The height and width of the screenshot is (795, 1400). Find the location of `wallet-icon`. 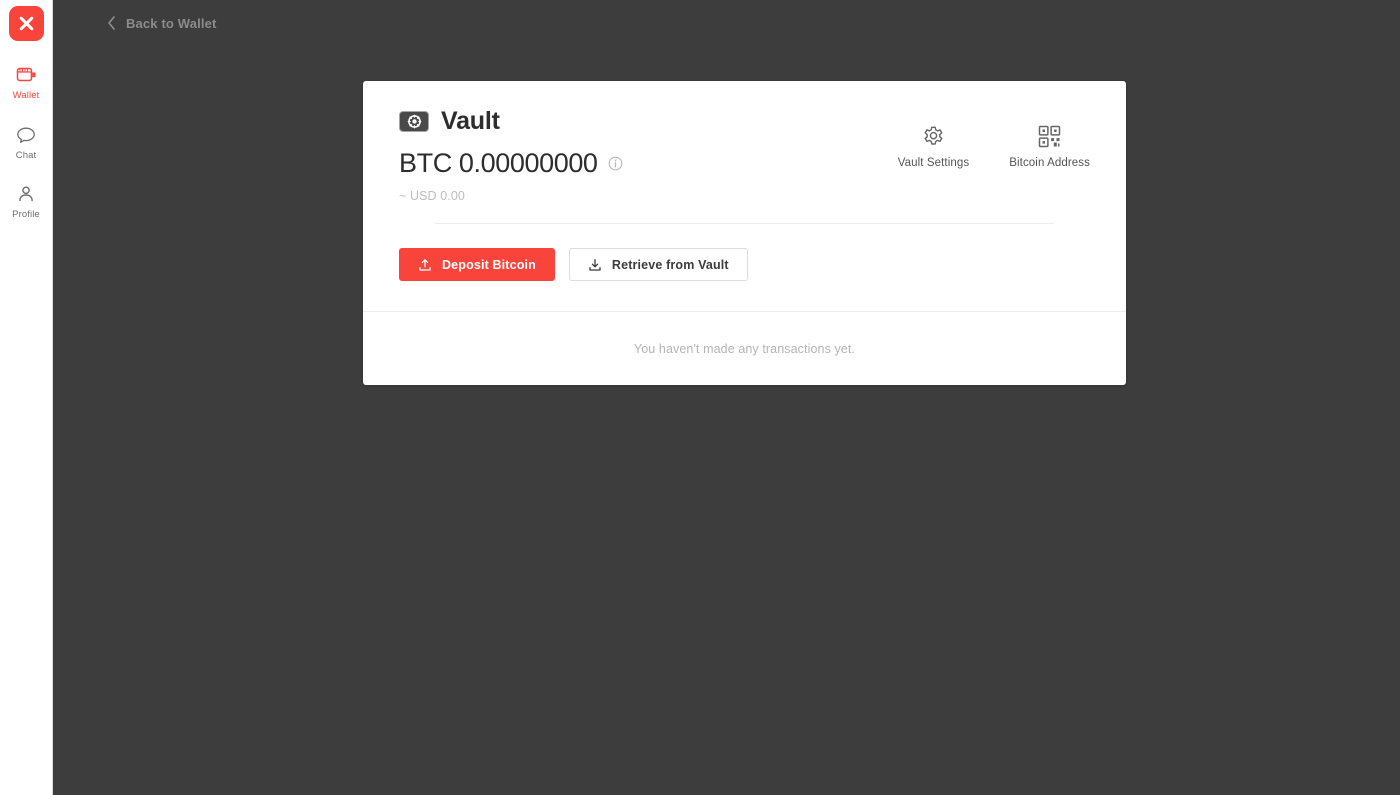

wallet-icon is located at coordinates (26, 75).